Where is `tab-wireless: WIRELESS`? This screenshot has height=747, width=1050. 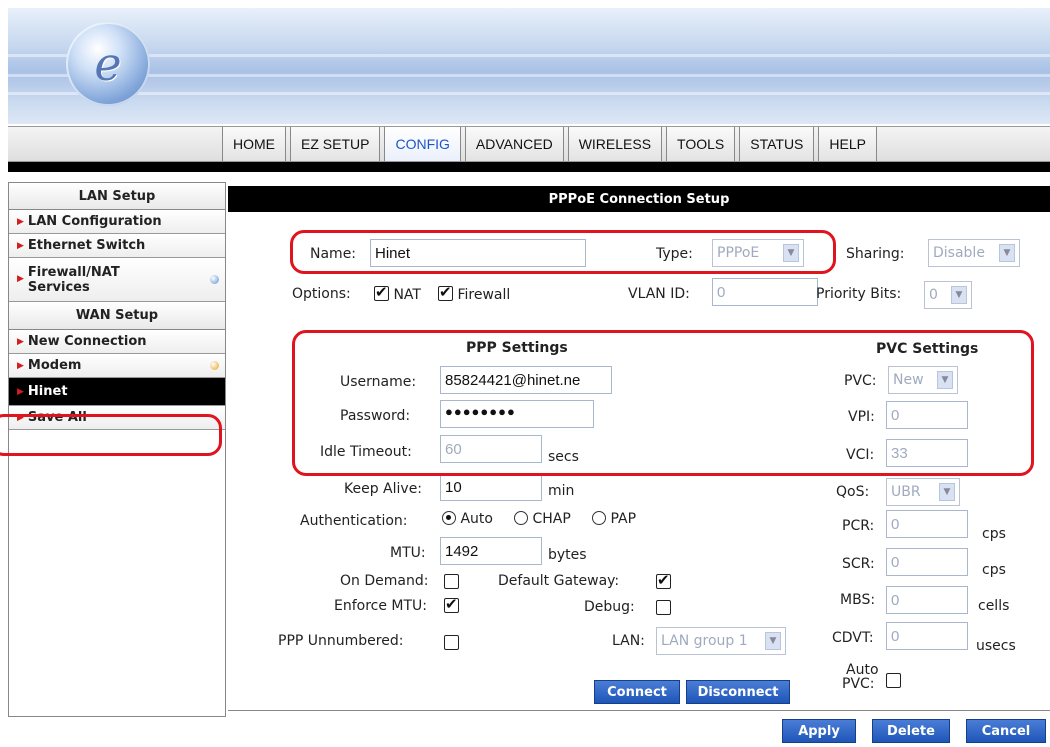
tab-wireless: WIRELESS is located at coordinates (615, 144).